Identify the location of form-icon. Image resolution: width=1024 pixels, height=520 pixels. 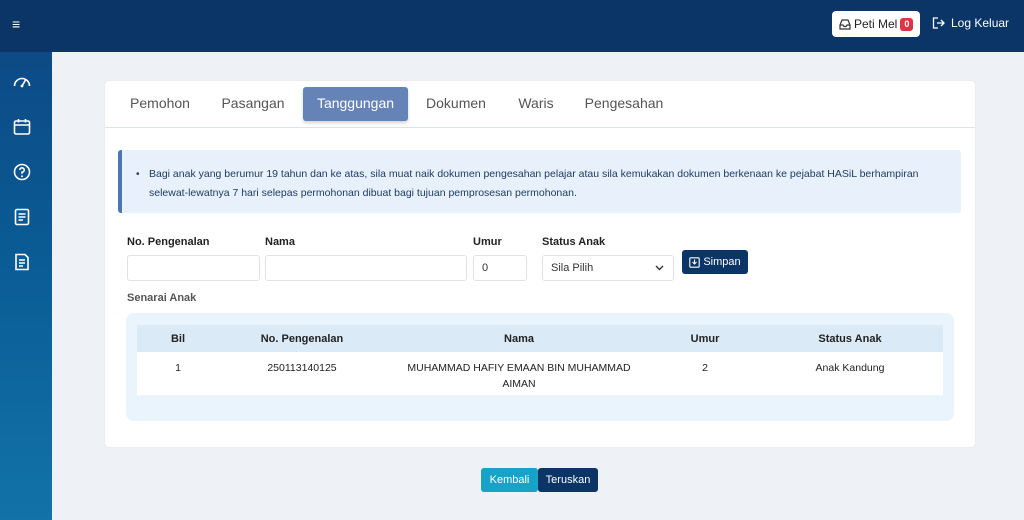
(22, 217).